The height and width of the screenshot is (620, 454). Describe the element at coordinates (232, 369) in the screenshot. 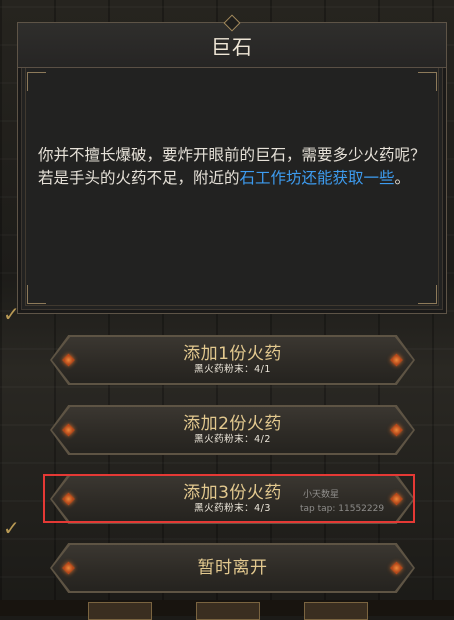

I see `option-requirement: 黑火药粉末：4/1` at that location.